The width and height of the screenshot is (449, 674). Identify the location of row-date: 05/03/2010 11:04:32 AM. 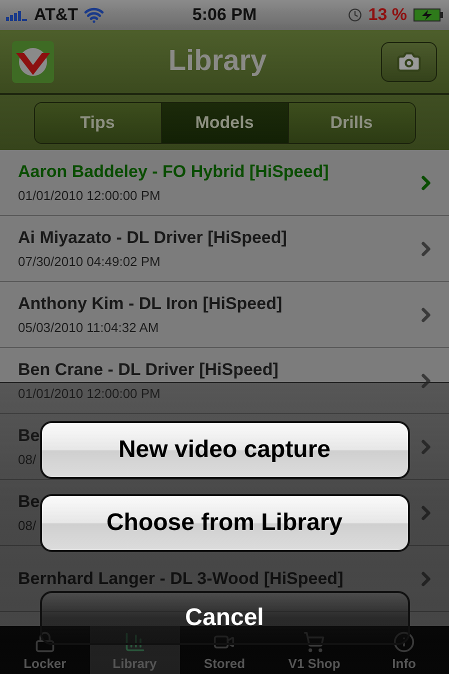
(88, 327).